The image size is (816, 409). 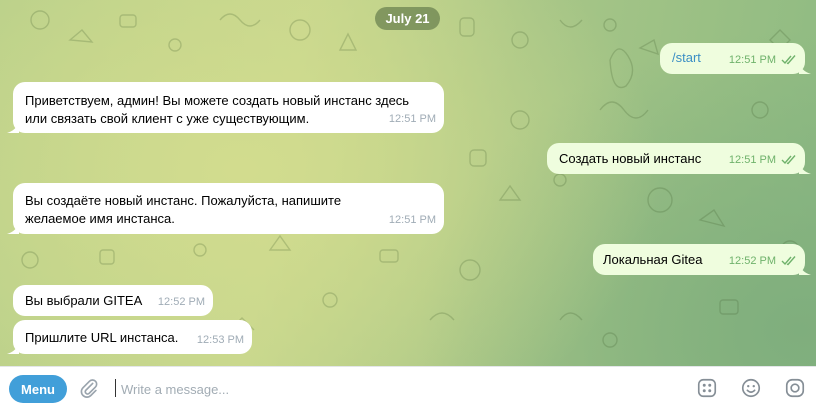 I want to click on message-incoming: Пришлите URL инстанса. 12:53 PM, so click(x=129, y=337).